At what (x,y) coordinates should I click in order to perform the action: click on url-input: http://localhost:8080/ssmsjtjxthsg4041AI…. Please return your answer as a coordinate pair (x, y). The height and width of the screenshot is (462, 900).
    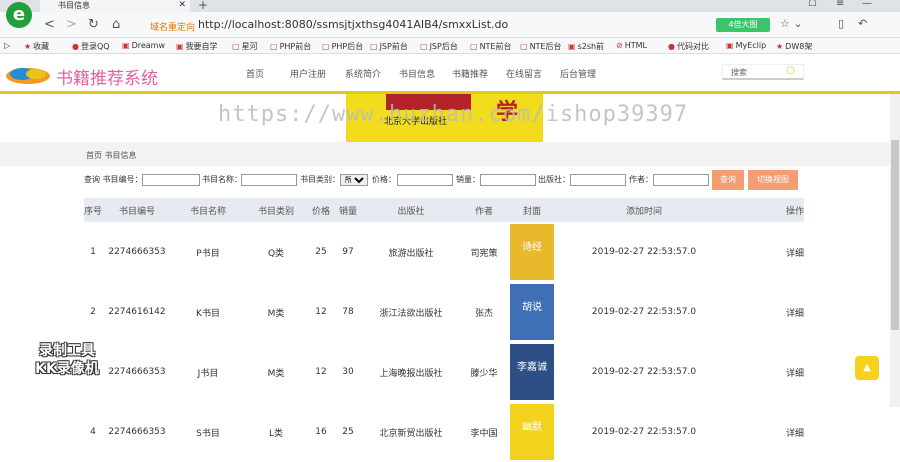
    Looking at the image, I should click on (353, 24).